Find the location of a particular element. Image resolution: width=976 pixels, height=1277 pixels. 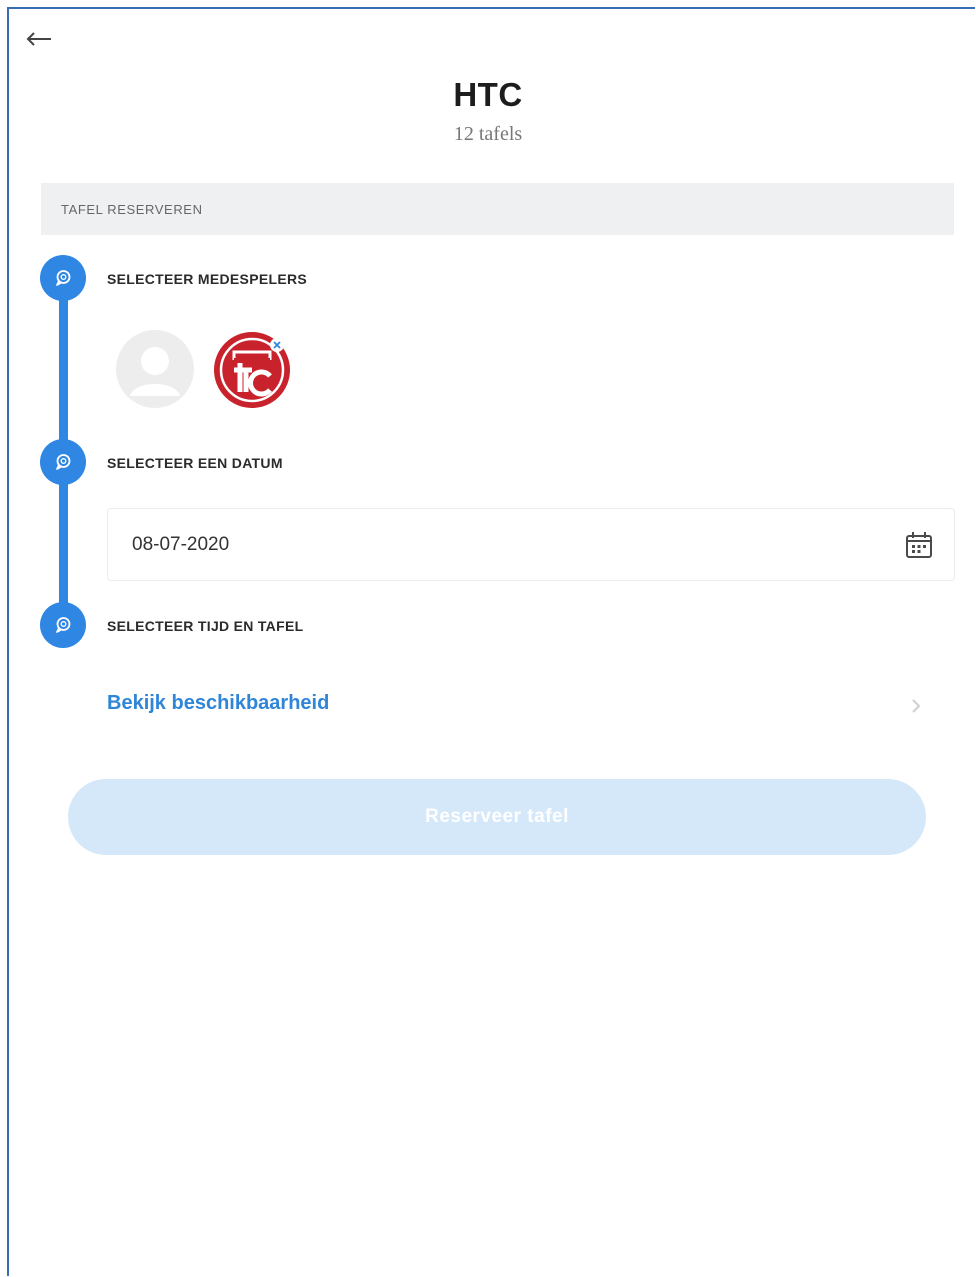

step-dot-date is located at coordinates (63, 462).